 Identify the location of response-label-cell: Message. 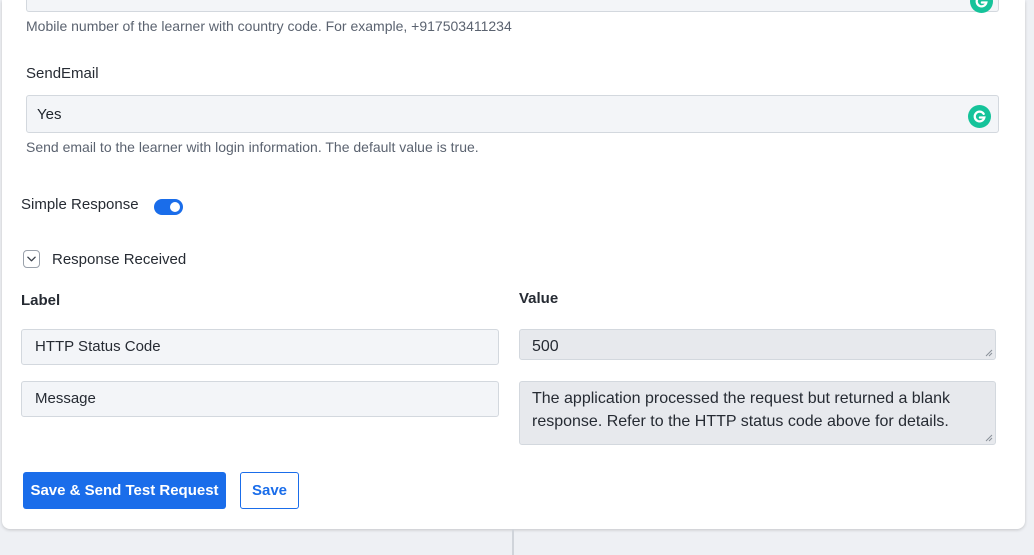
(260, 399).